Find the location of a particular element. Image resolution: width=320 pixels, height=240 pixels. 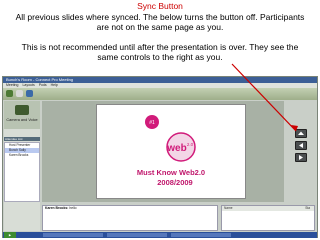

camera-icon is located at coordinates (22, 110).